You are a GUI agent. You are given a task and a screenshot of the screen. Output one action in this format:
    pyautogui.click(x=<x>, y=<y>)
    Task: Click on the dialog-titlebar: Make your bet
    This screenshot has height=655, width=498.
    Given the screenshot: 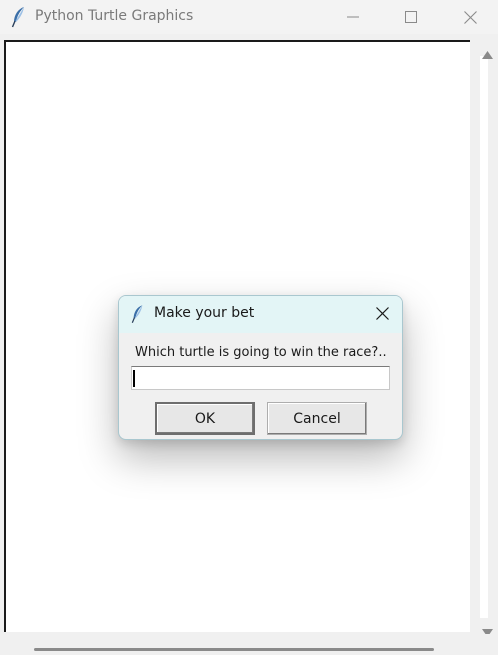 What is the action you would take?
    pyautogui.click(x=260, y=314)
    